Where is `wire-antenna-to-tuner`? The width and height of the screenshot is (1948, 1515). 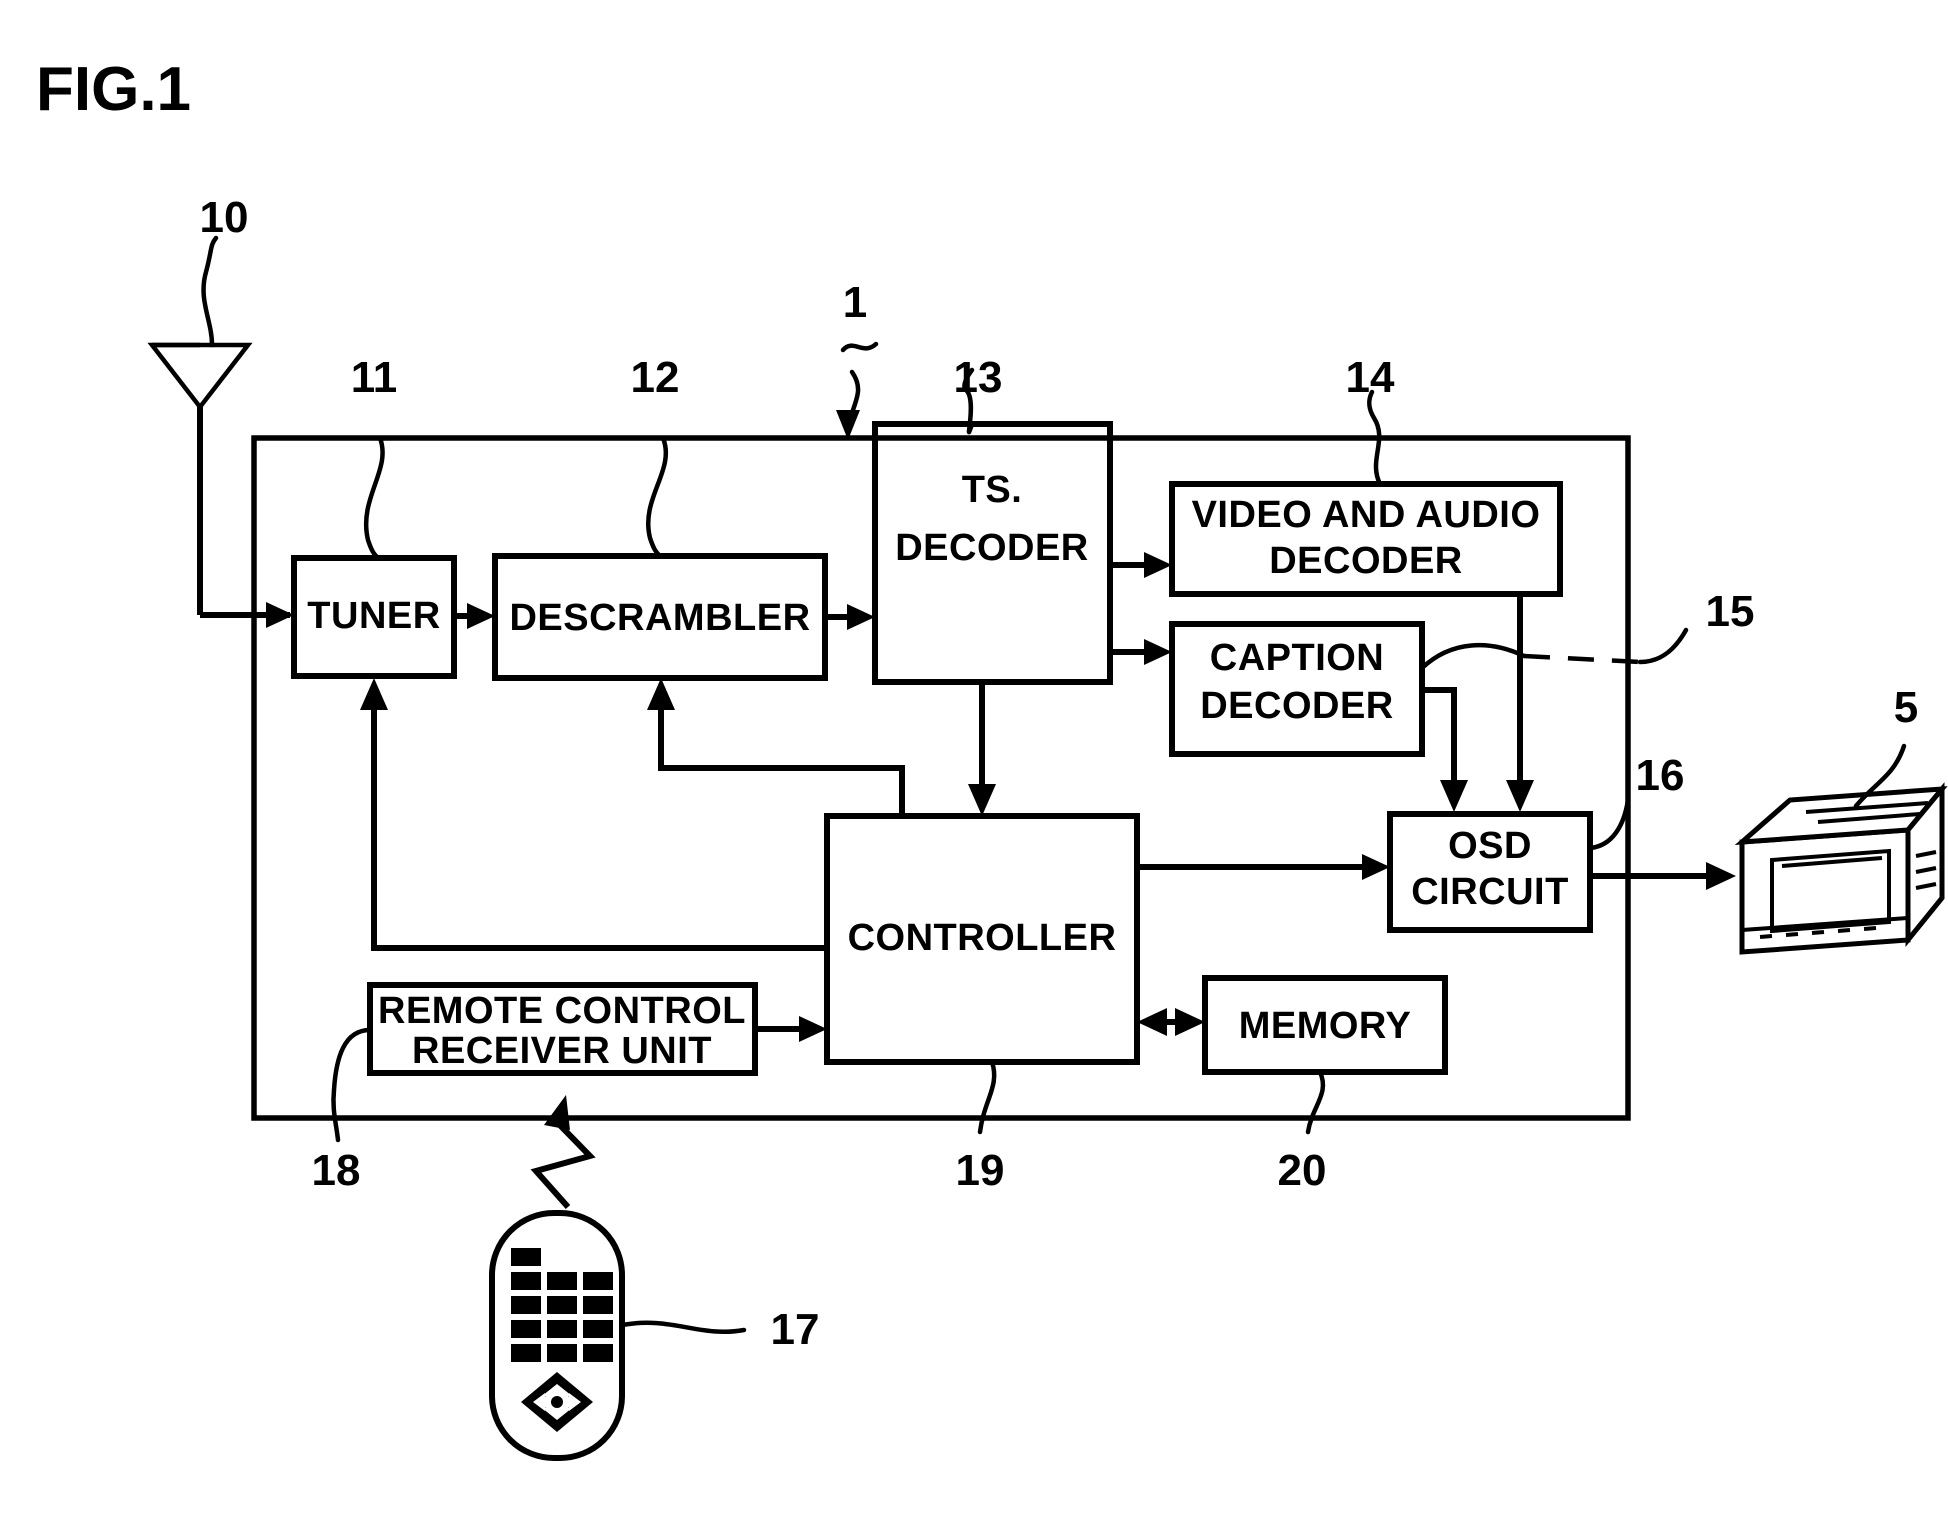 wire-antenna-to-tuner is located at coordinates (247, 615).